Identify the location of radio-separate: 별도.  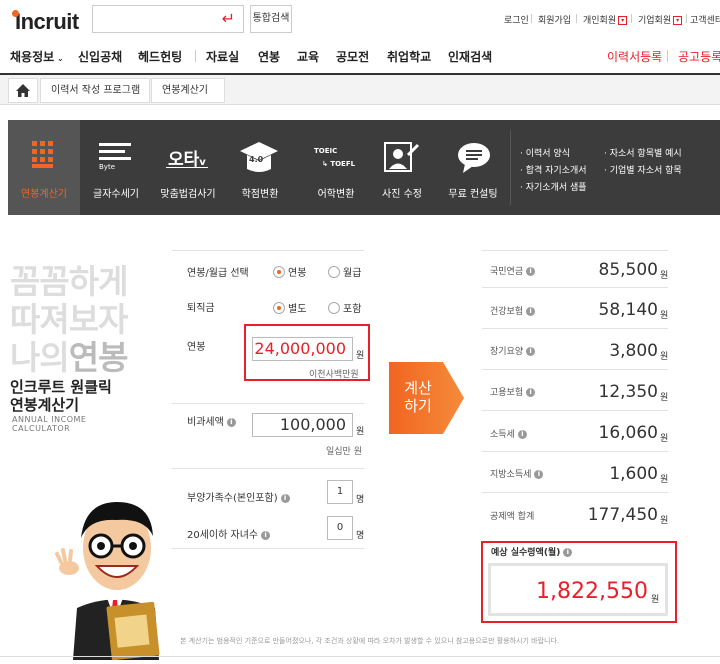
(289, 306).